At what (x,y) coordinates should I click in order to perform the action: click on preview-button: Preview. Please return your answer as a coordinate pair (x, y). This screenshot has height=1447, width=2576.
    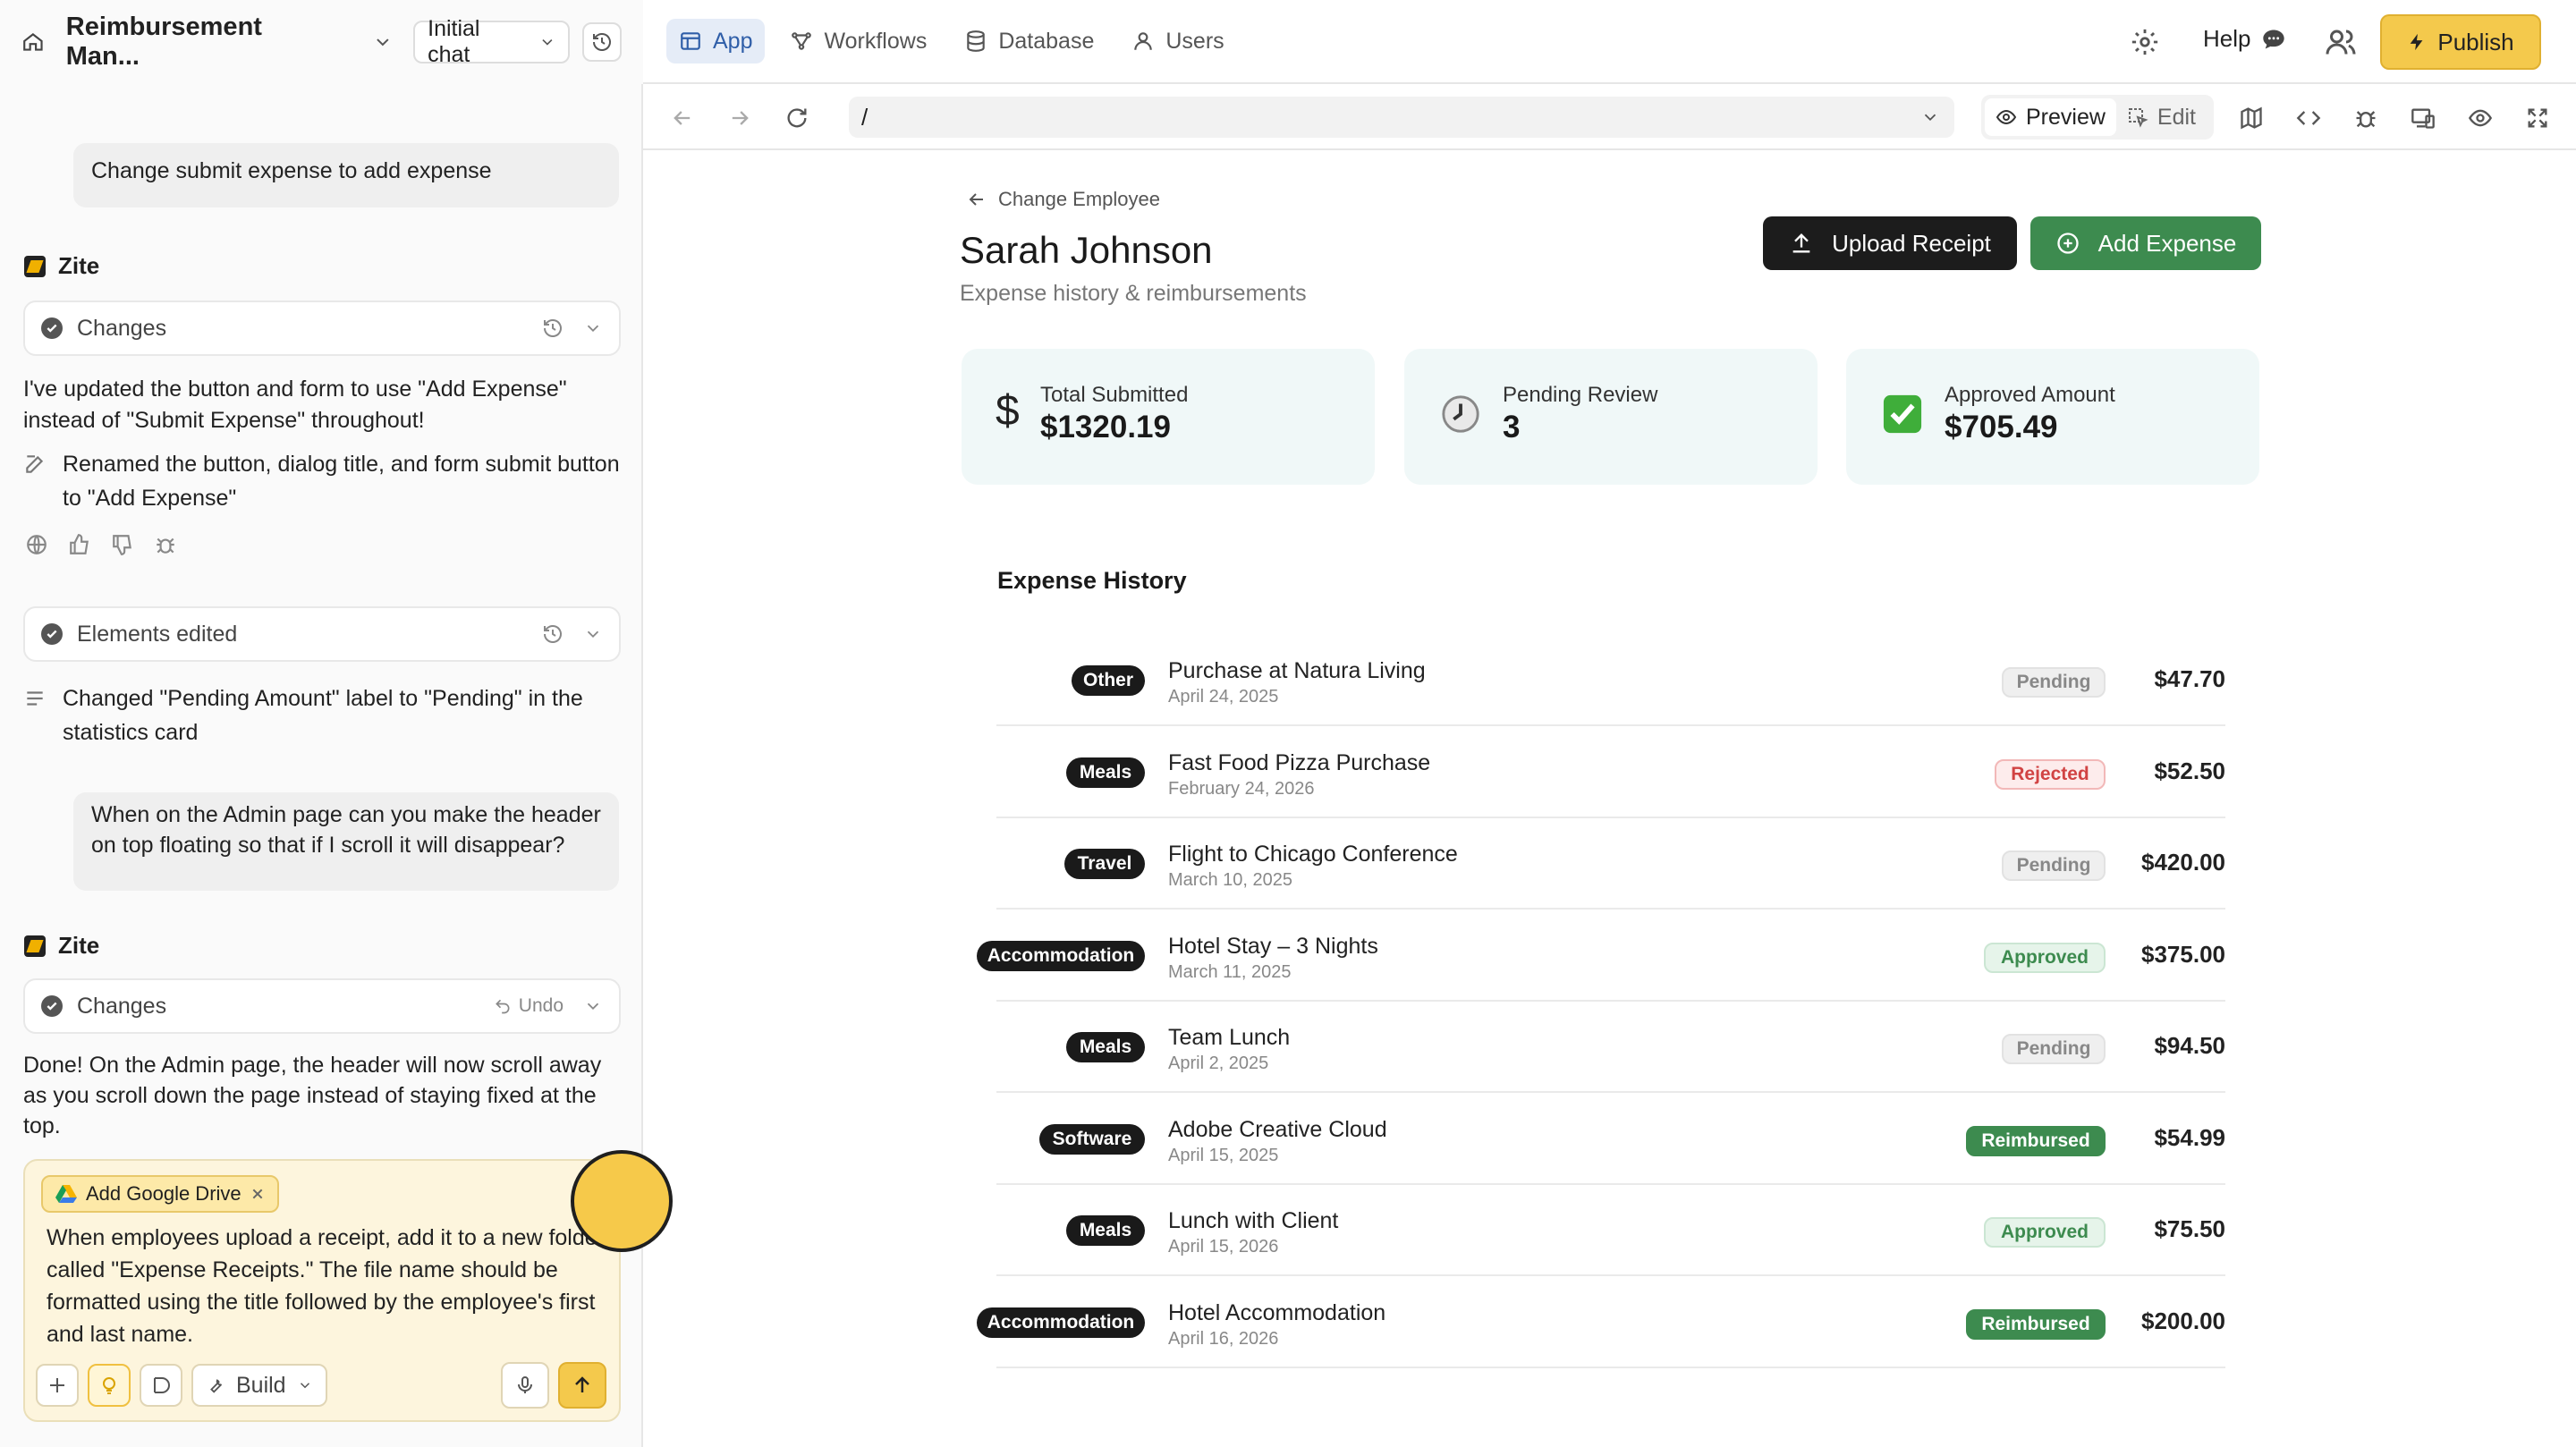
    Looking at the image, I should click on (2050, 117).